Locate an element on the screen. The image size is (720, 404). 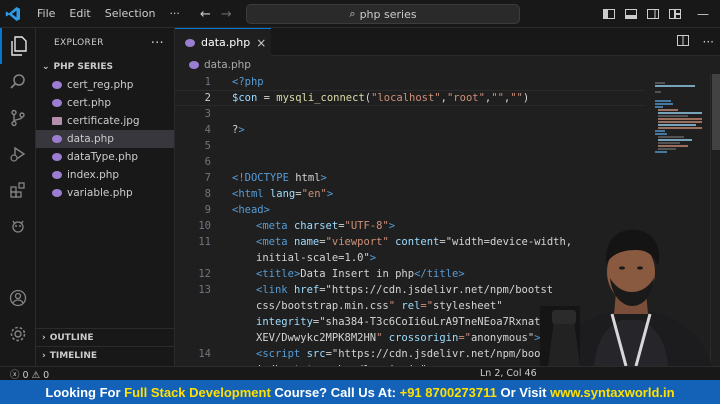
line-content: <meta charset="UTF-8"> is located at coordinates (326, 226).